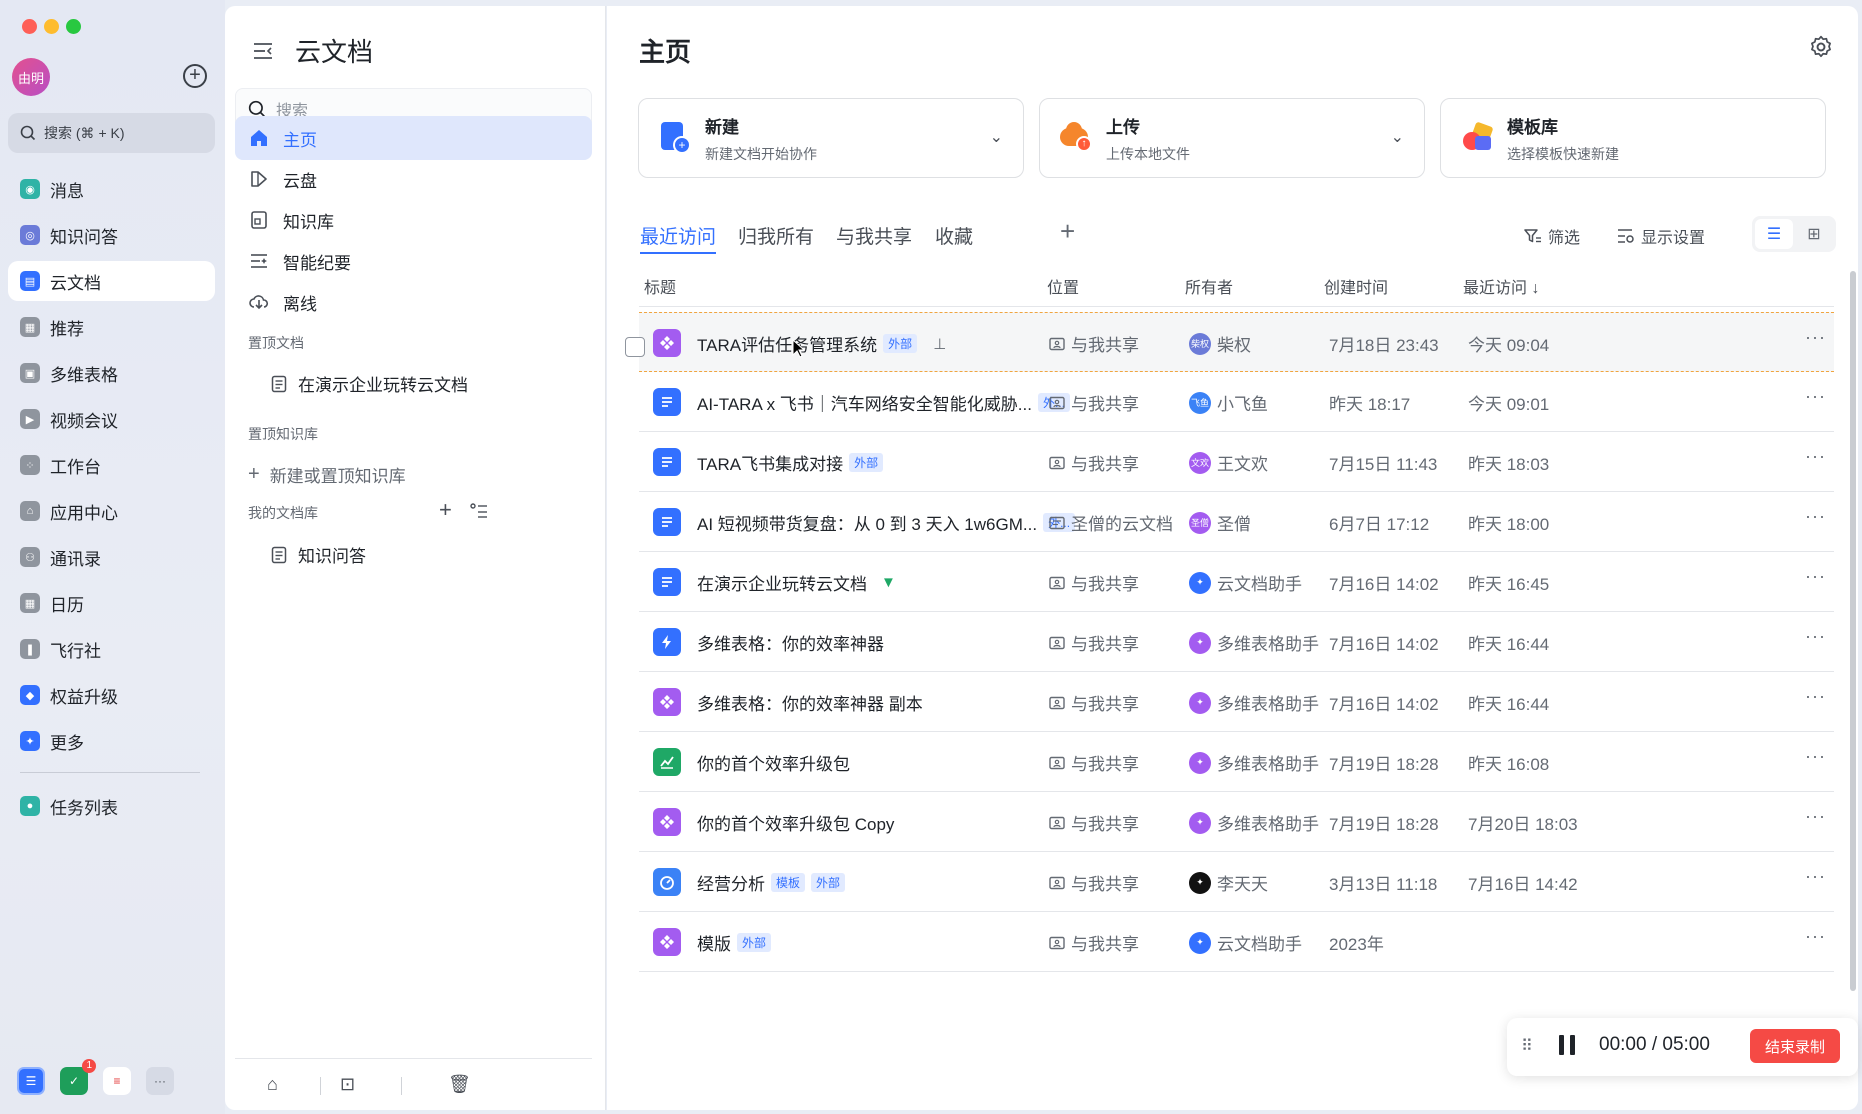  Describe the element at coordinates (1853, 631) in the screenshot. I see `scrollbar` at that location.